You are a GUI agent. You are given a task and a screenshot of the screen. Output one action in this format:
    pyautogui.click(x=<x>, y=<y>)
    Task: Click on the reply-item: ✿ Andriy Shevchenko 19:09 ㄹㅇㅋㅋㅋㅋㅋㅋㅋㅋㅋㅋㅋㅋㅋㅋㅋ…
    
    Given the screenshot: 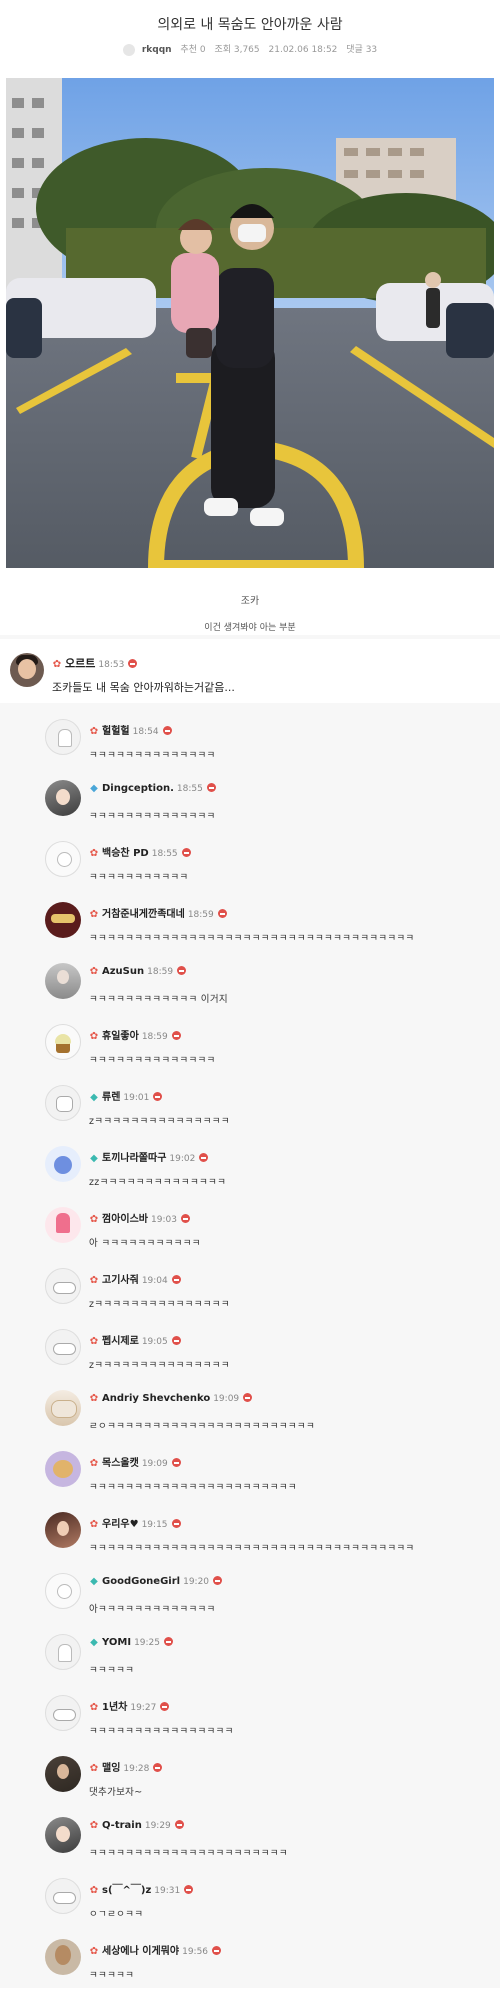 What is the action you would take?
    pyautogui.click(x=269, y=1413)
    